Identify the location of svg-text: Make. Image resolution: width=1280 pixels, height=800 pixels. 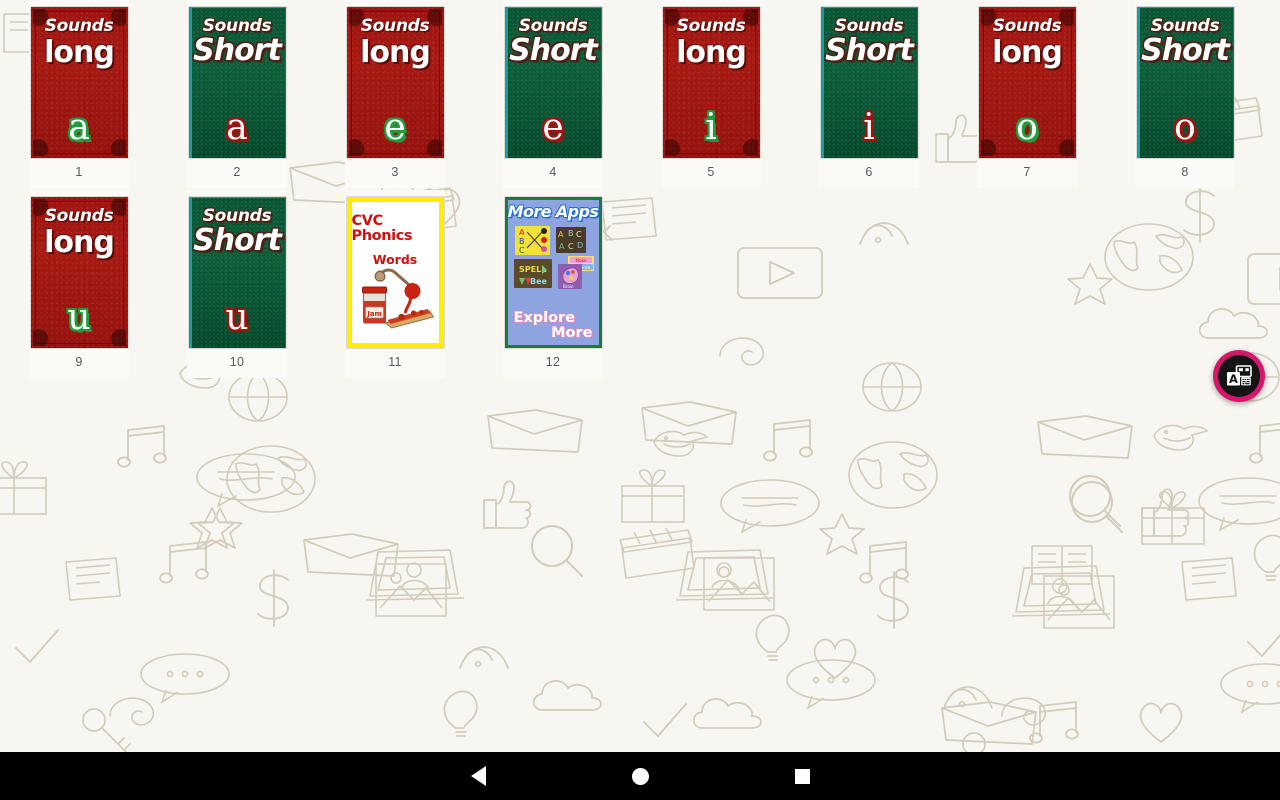
(580, 260).